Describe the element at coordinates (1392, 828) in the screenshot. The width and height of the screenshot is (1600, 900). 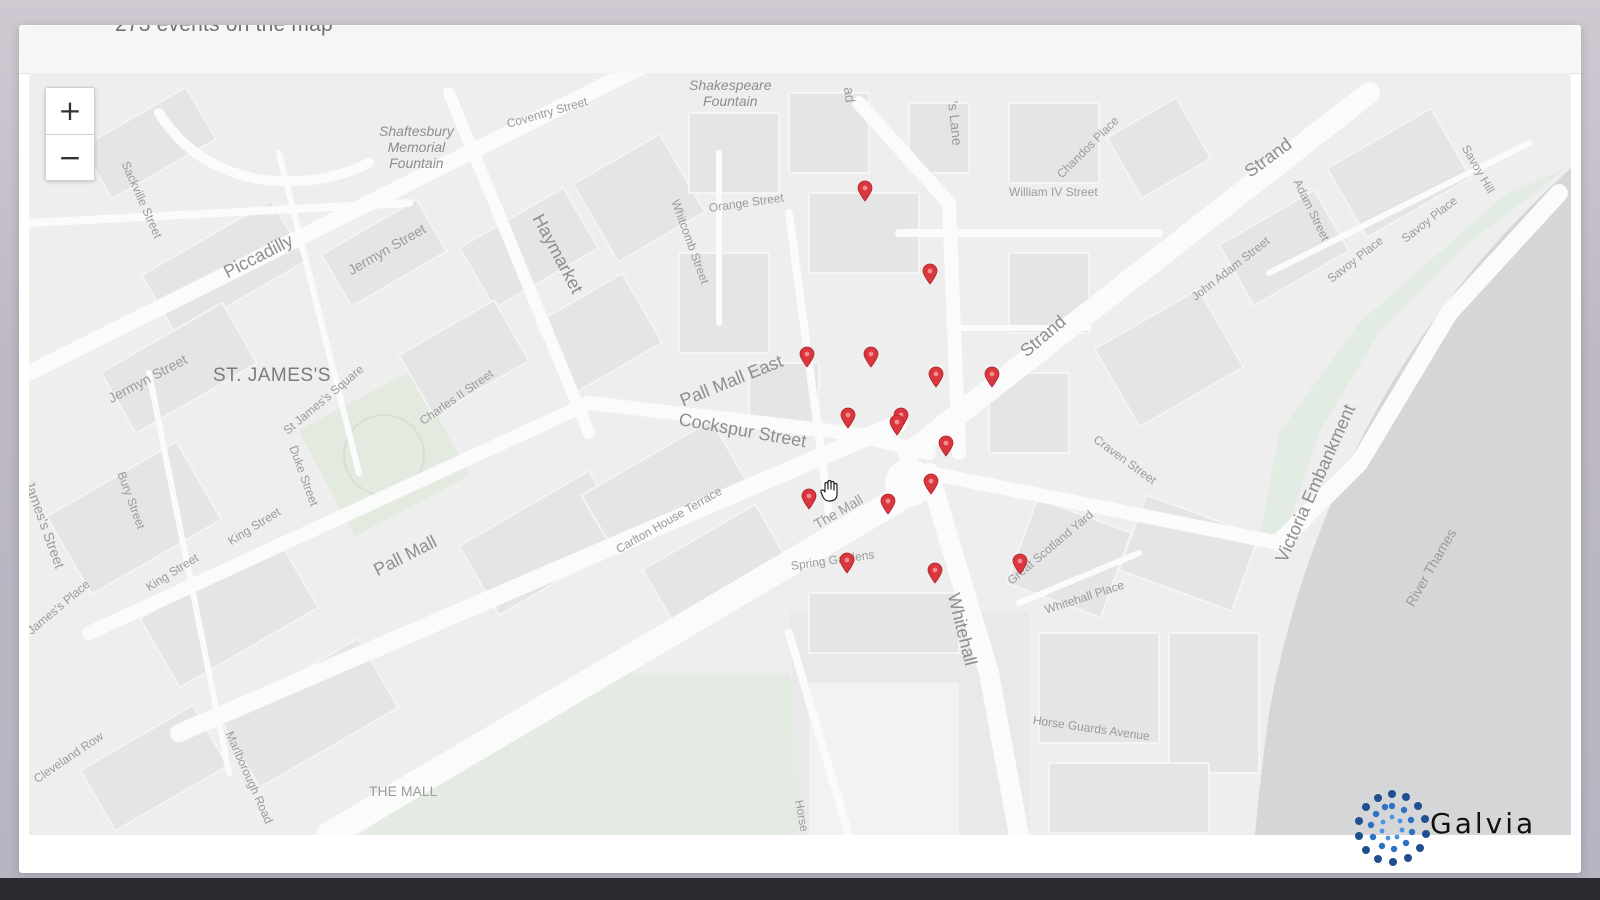
I see `galvia-logo-icon` at that location.